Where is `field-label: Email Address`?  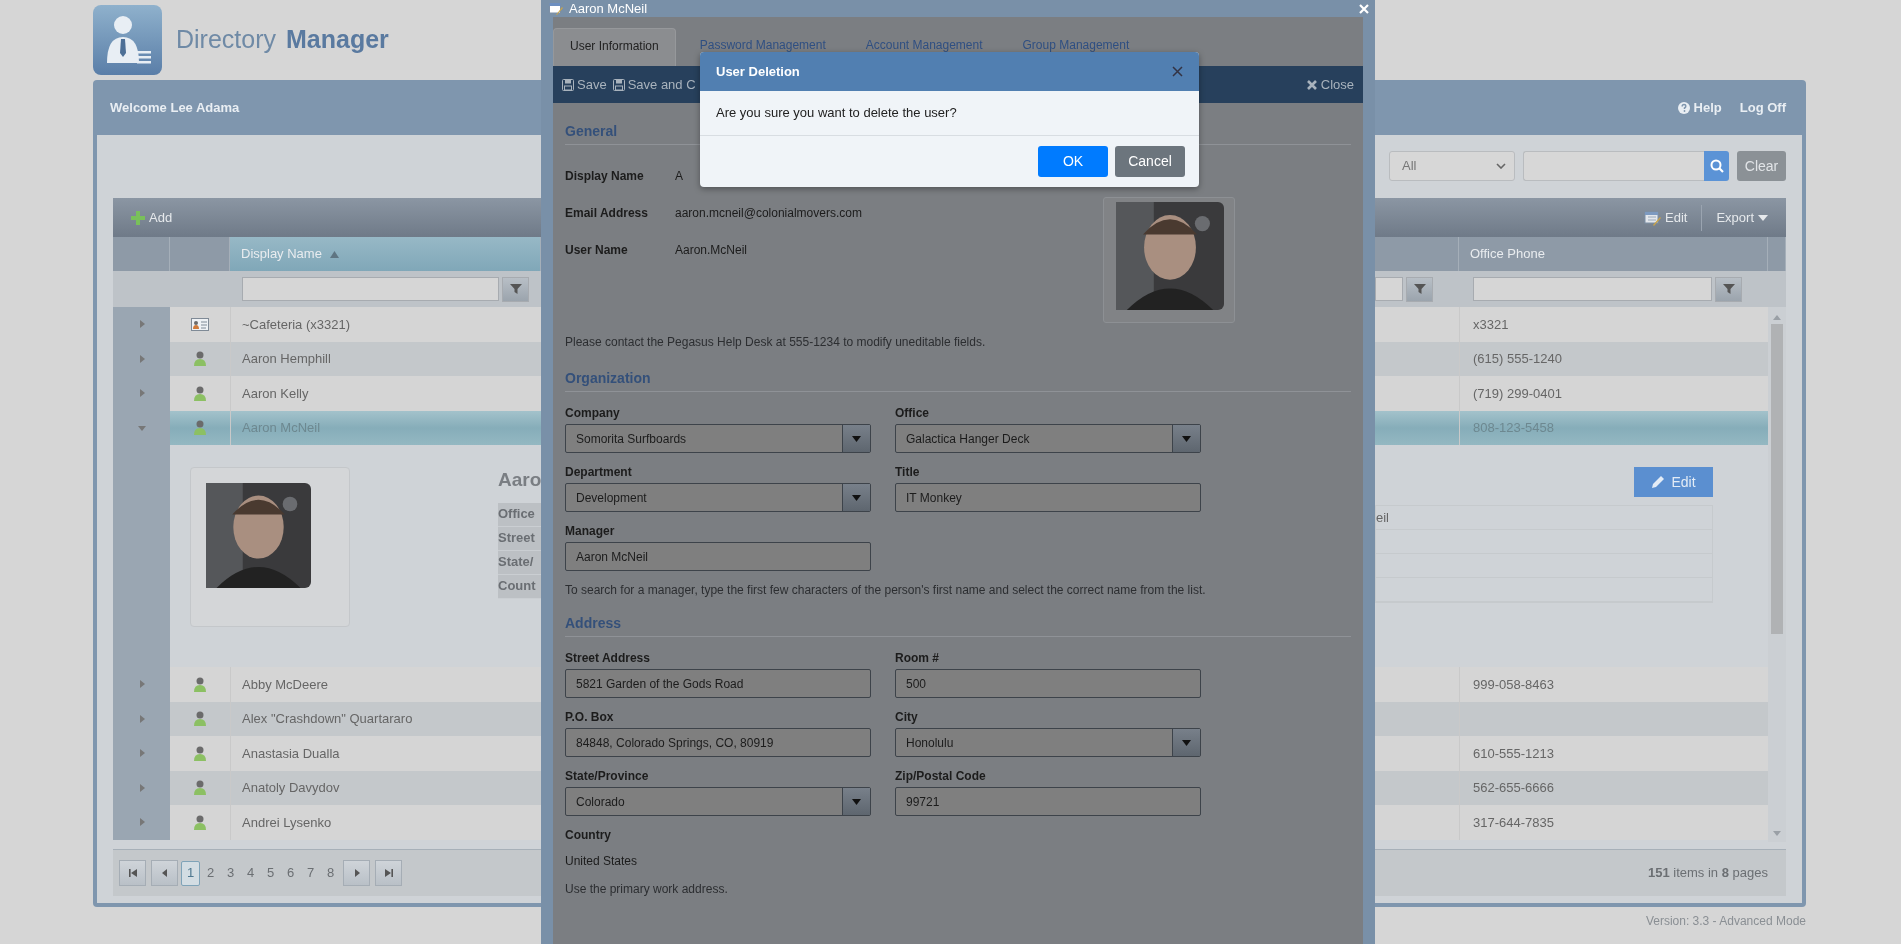 field-label: Email Address is located at coordinates (607, 213).